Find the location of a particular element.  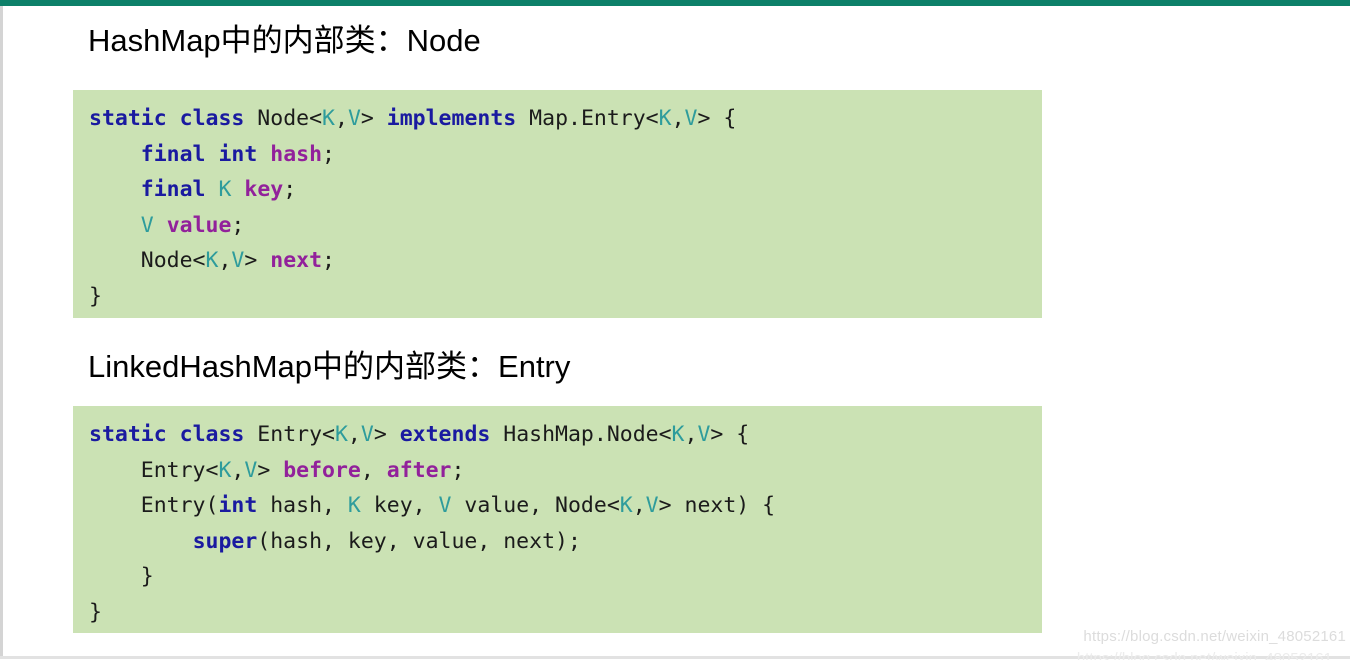

watermark-url-clipped: https://blog.csdn.net/weixin_48052161 is located at coordinates (1204, 655).